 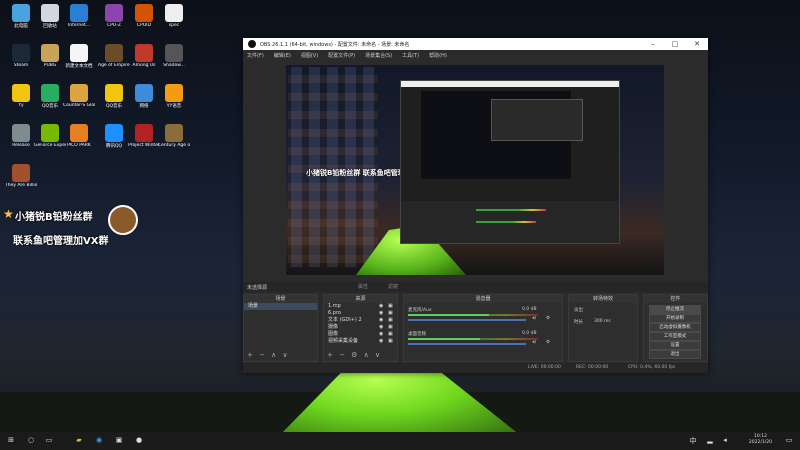 What do you see at coordinates (144, 101) in the screenshot?
I see `desktop-icon: 网络` at bounding box center [144, 101].